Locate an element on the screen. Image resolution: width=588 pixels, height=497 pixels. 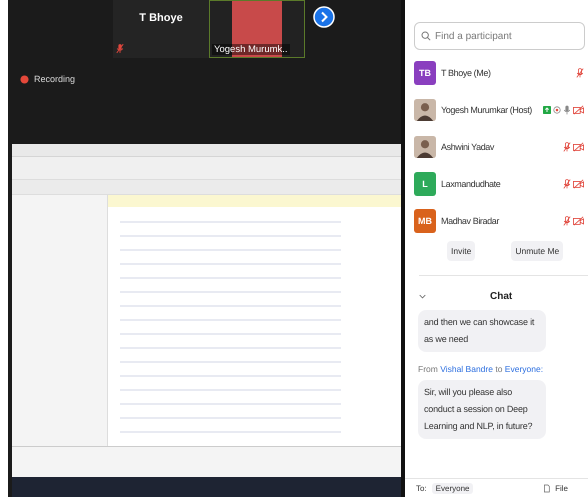
participant-name: T Bhoye is located at coordinates (161, 19).